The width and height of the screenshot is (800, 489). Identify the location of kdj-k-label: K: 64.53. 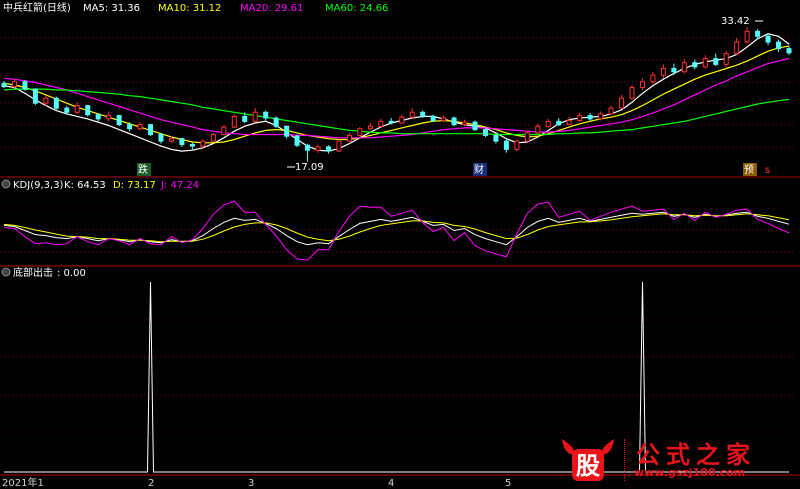
(85, 185).